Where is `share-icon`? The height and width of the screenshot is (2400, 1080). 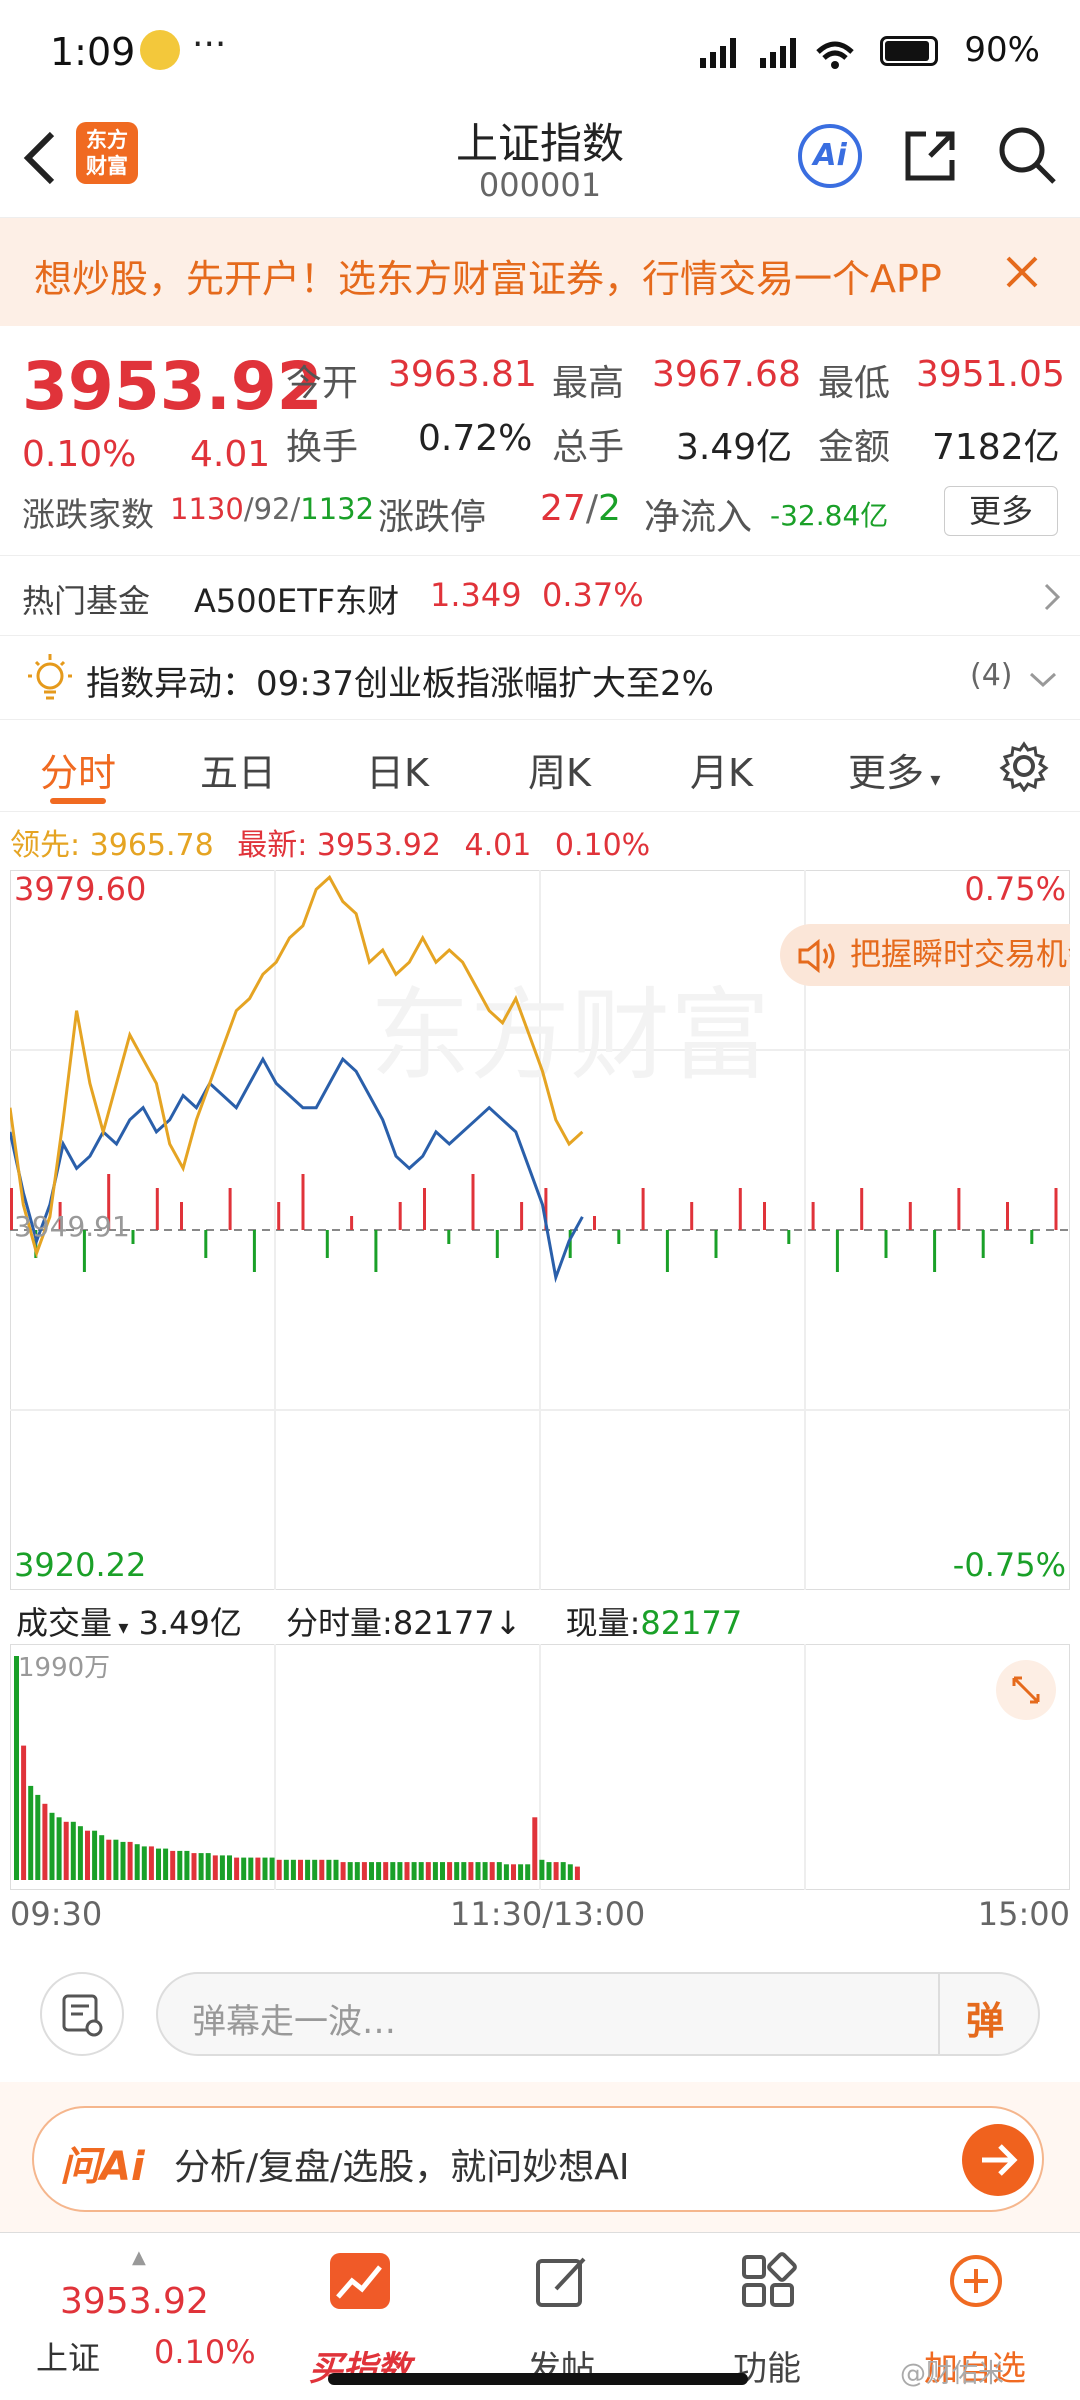 share-icon is located at coordinates (930, 156).